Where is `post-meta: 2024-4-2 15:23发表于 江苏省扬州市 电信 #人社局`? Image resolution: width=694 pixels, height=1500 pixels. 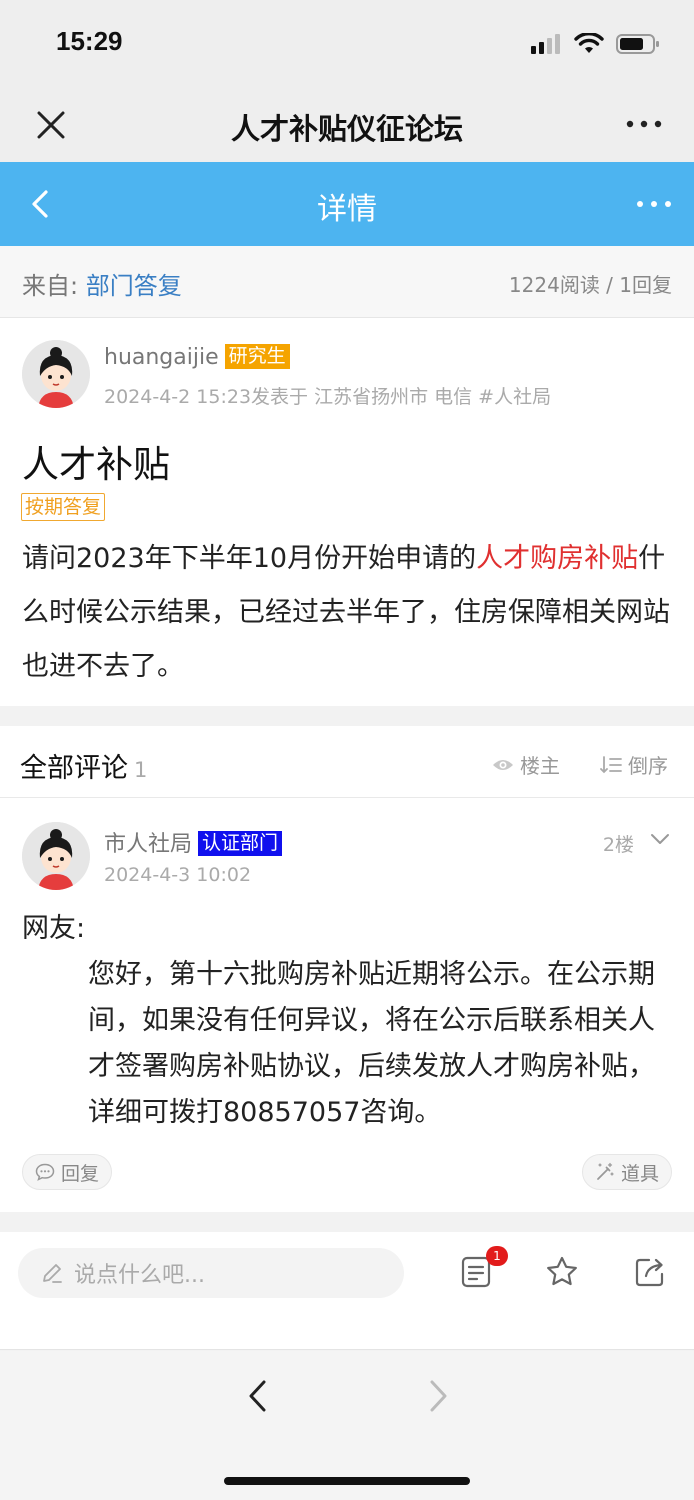 post-meta: 2024-4-2 15:23发表于 江苏省扬州市 电信 #人社局 is located at coordinates (328, 397).